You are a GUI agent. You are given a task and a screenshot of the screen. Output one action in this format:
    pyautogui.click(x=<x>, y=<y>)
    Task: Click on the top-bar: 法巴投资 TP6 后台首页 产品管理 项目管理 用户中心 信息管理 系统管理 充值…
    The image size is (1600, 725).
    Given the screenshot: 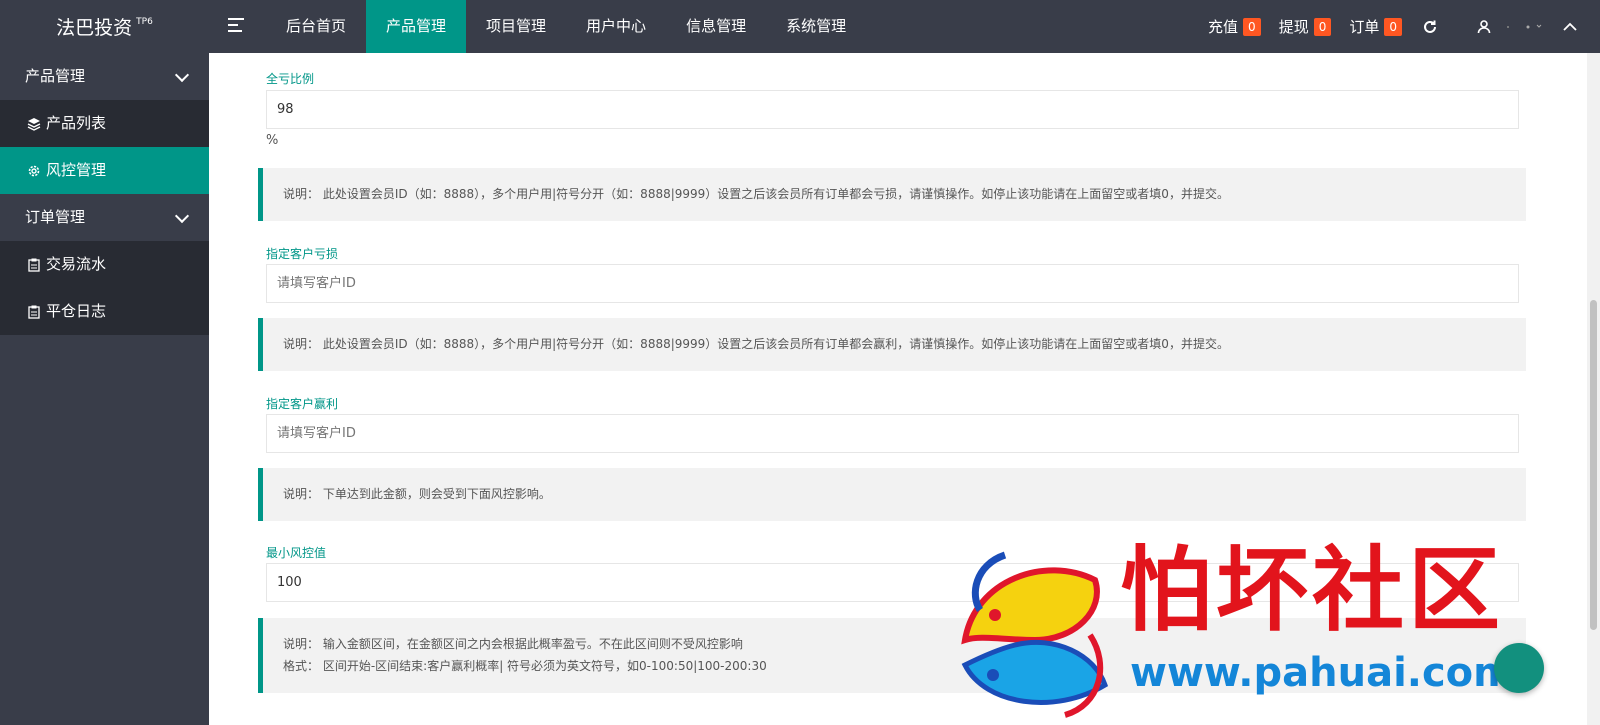 What is the action you would take?
    pyautogui.click(x=800, y=26)
    